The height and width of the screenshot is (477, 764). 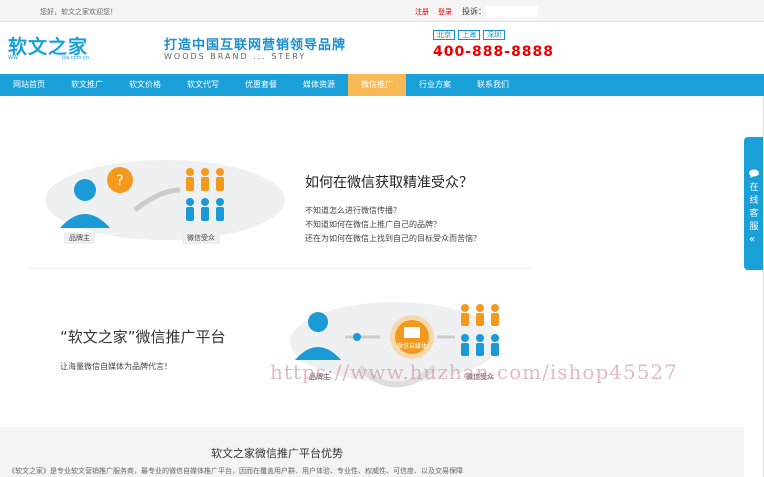 I want to click on section-divider, so click(x=280, y=268).